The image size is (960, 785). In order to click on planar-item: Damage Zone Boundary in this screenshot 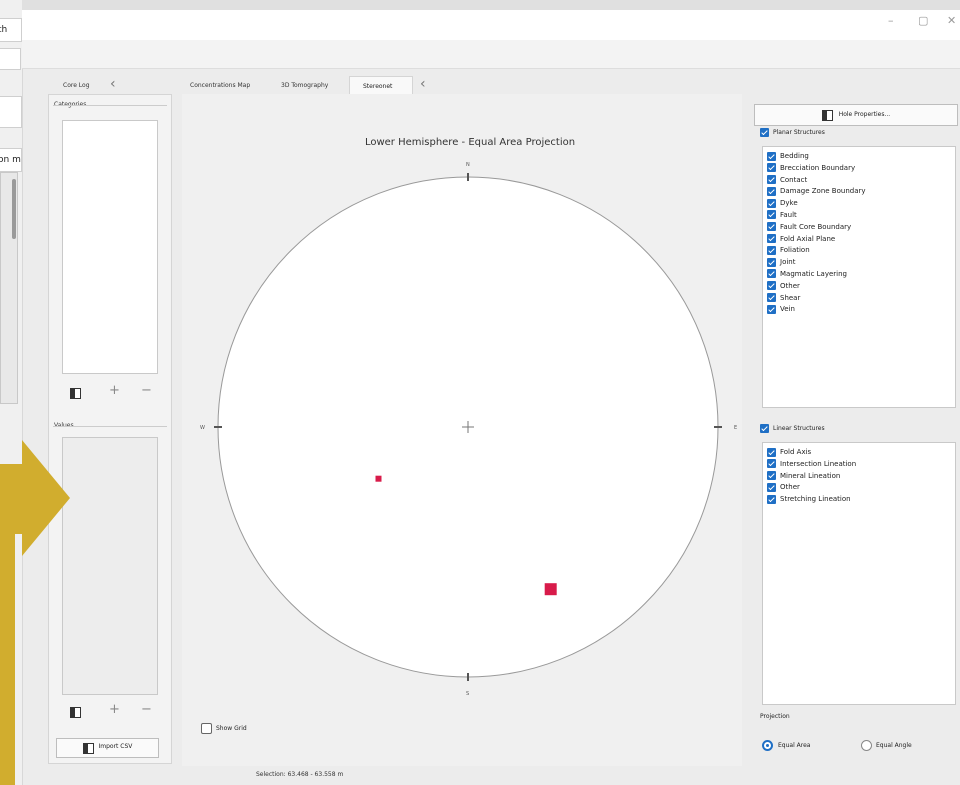, I will do `click(859, 192)`.